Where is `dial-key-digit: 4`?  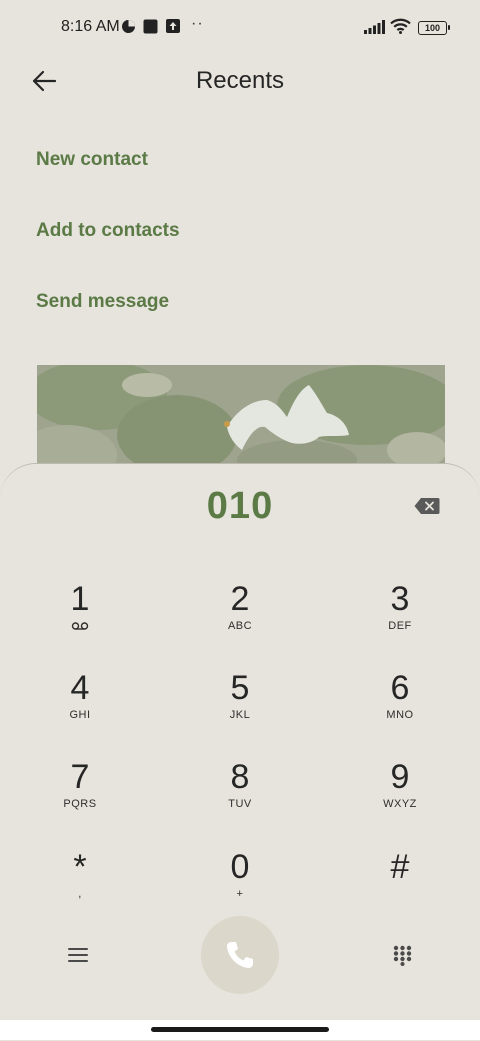
dial-key-digit: 4 is located at coordinates (80, 688).